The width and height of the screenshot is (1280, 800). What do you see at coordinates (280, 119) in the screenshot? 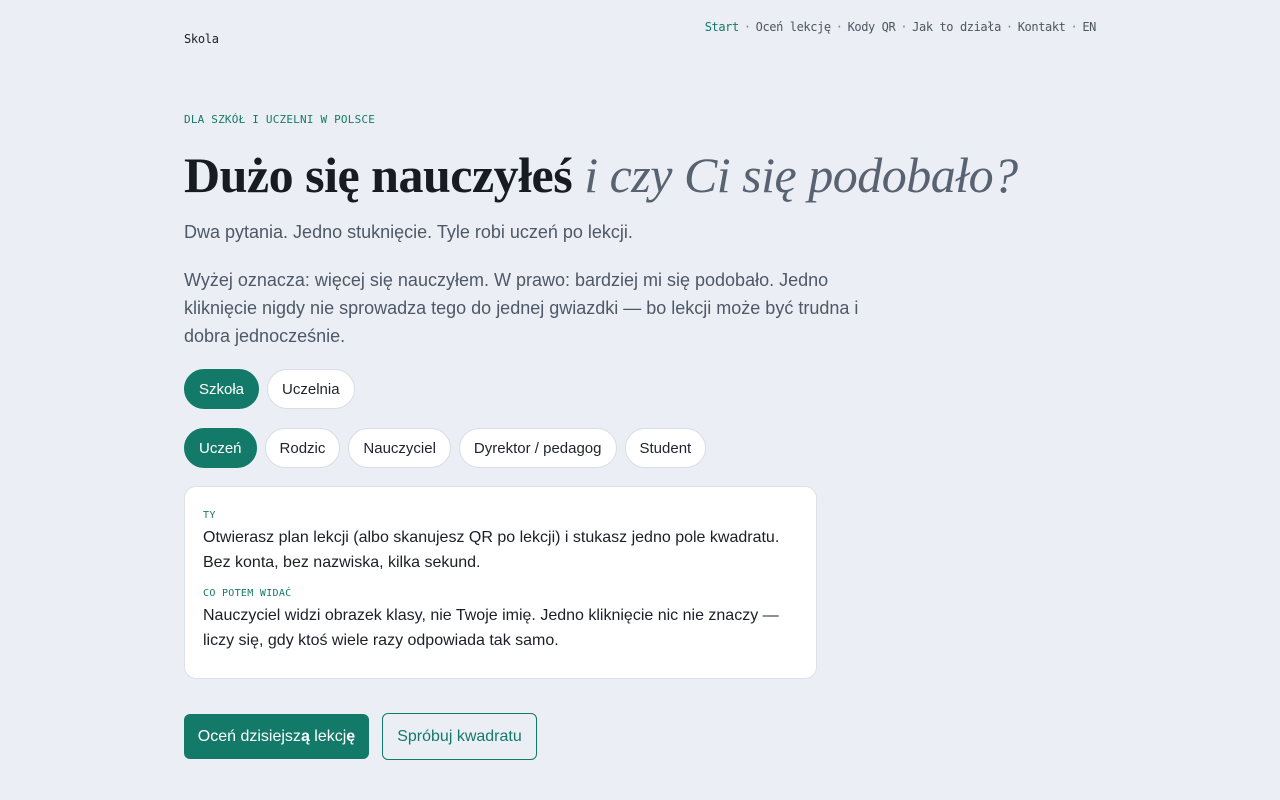
I see `hero-eyebrow: DLA SZKÓŁ I UCZELNI W POLSCE` at bounding box center [280, 119].